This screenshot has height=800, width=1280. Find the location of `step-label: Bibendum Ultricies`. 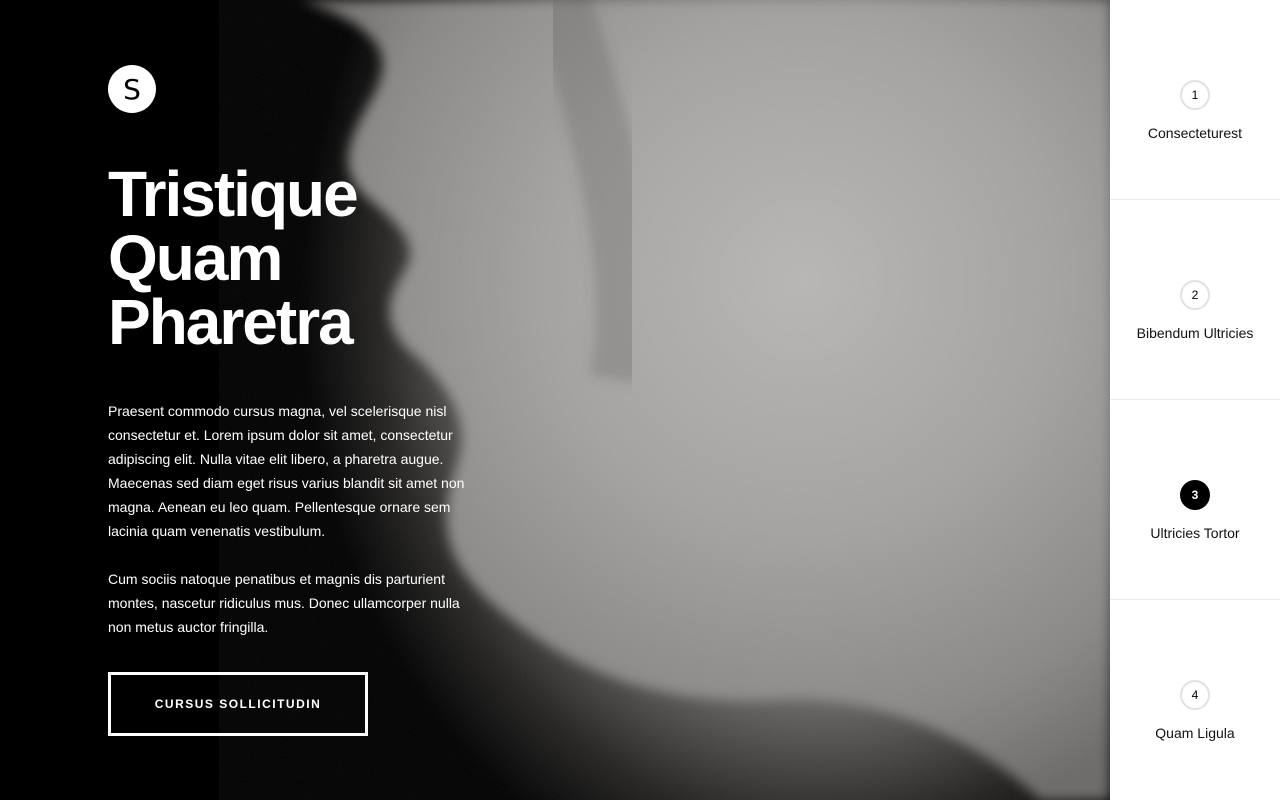

step-label: Bibendum Ultricies is located at coordinates (1195, 333).